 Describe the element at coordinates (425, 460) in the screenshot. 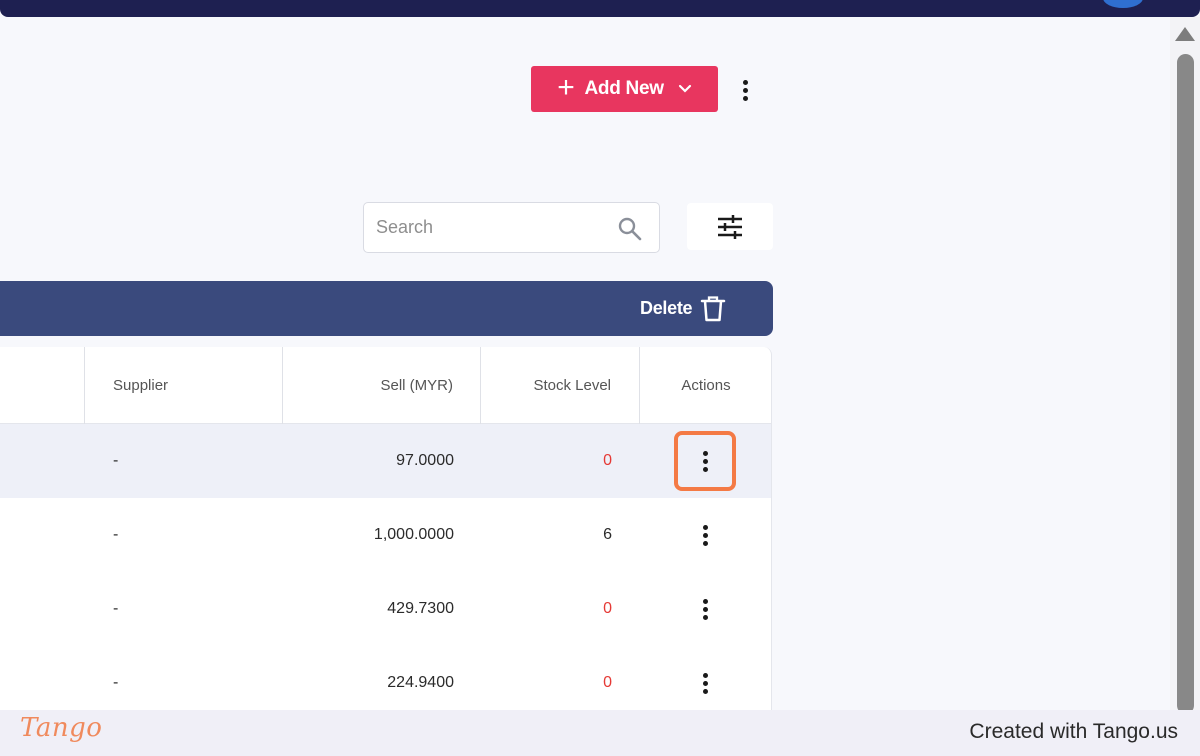

I see `sell-cell: 97.0000` at that location.